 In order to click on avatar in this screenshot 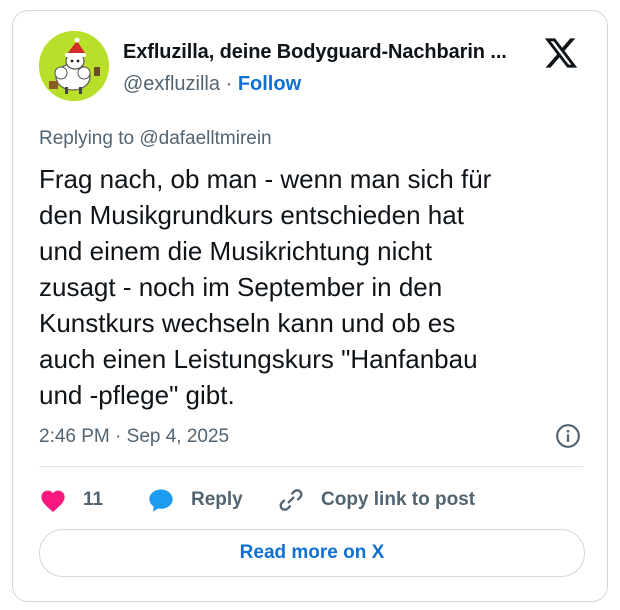, I will do `click(74, 66)`.